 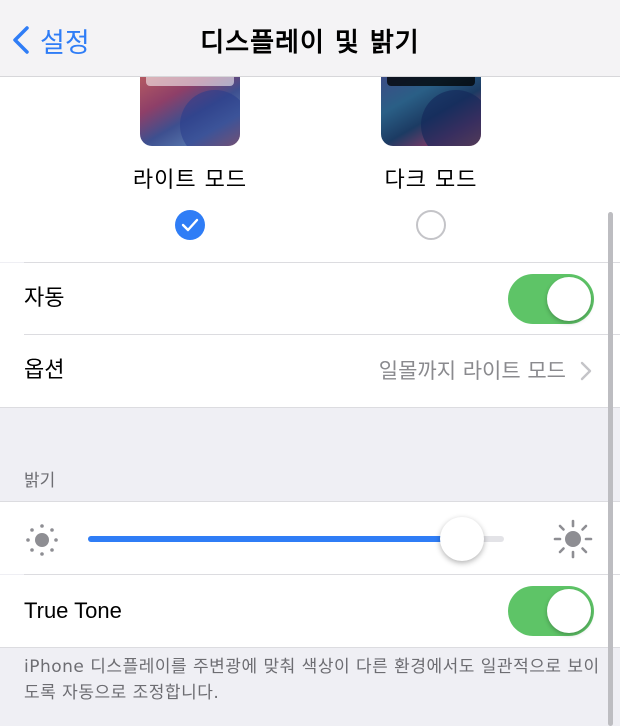 I want to click on auto-toggle, so click(x=551, y=299).